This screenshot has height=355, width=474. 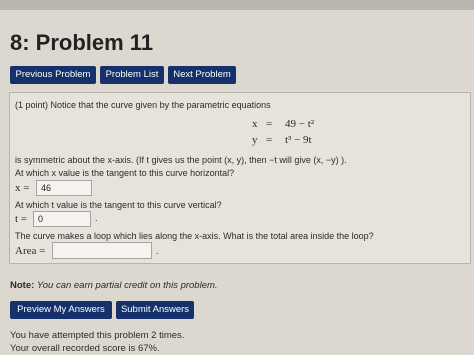 What do you see at coordinates (22, 285) in the screenshot?
I see `note-label: Note:` at bounding box center [22, 285].